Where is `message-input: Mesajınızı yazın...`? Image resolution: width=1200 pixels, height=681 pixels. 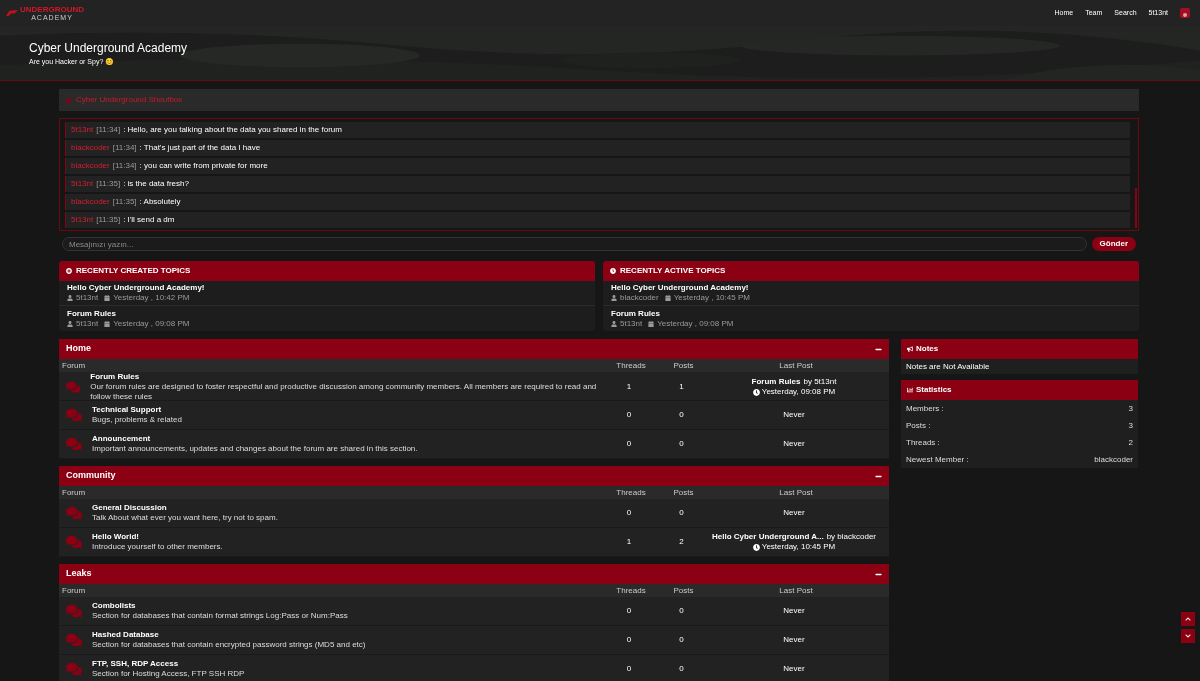 message-input: Mesajınızı yazın... is located at coordinates (574, 244).